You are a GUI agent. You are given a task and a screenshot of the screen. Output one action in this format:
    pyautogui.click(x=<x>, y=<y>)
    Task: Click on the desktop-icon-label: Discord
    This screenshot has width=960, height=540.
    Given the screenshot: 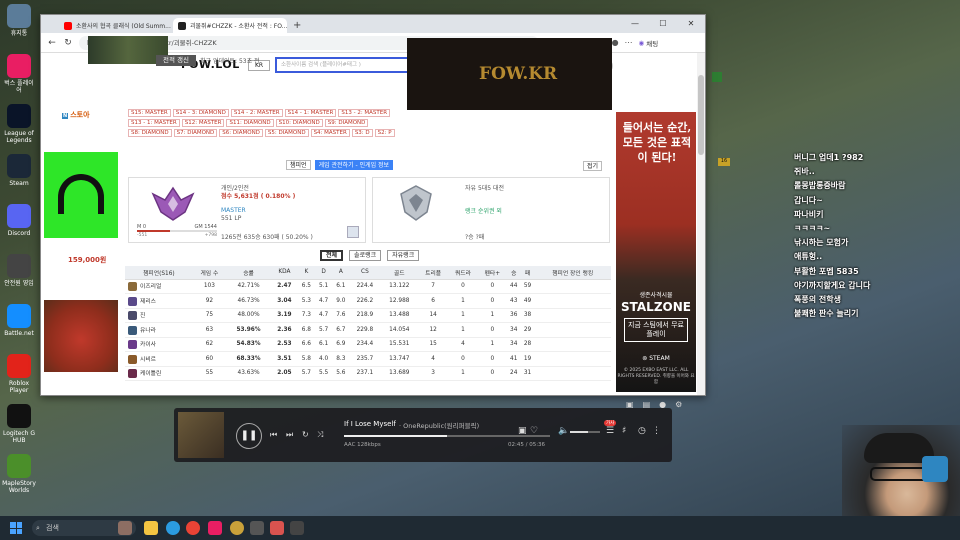 What is the action you would take?
    pyautogui.click(x=19, y=233)
    